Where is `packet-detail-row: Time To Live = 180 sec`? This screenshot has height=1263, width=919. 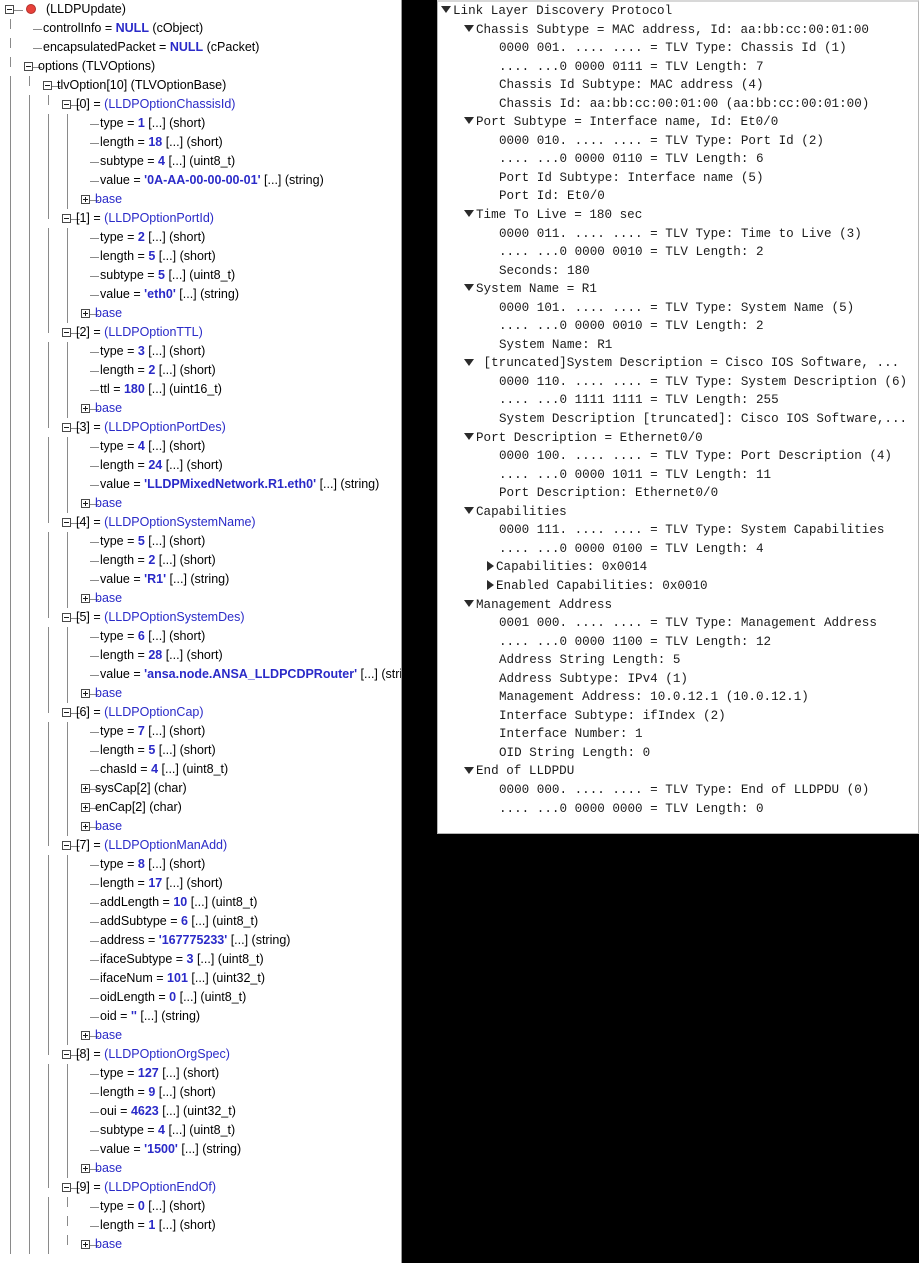
packet-detail-row: Time To Live = 180 sec is located at coordinates (678, 215).